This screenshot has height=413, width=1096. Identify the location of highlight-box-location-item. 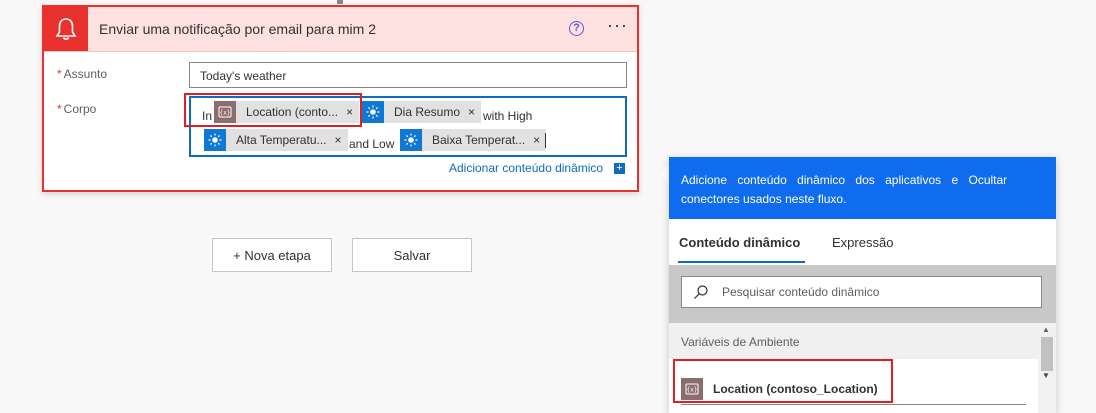
(783, 381).